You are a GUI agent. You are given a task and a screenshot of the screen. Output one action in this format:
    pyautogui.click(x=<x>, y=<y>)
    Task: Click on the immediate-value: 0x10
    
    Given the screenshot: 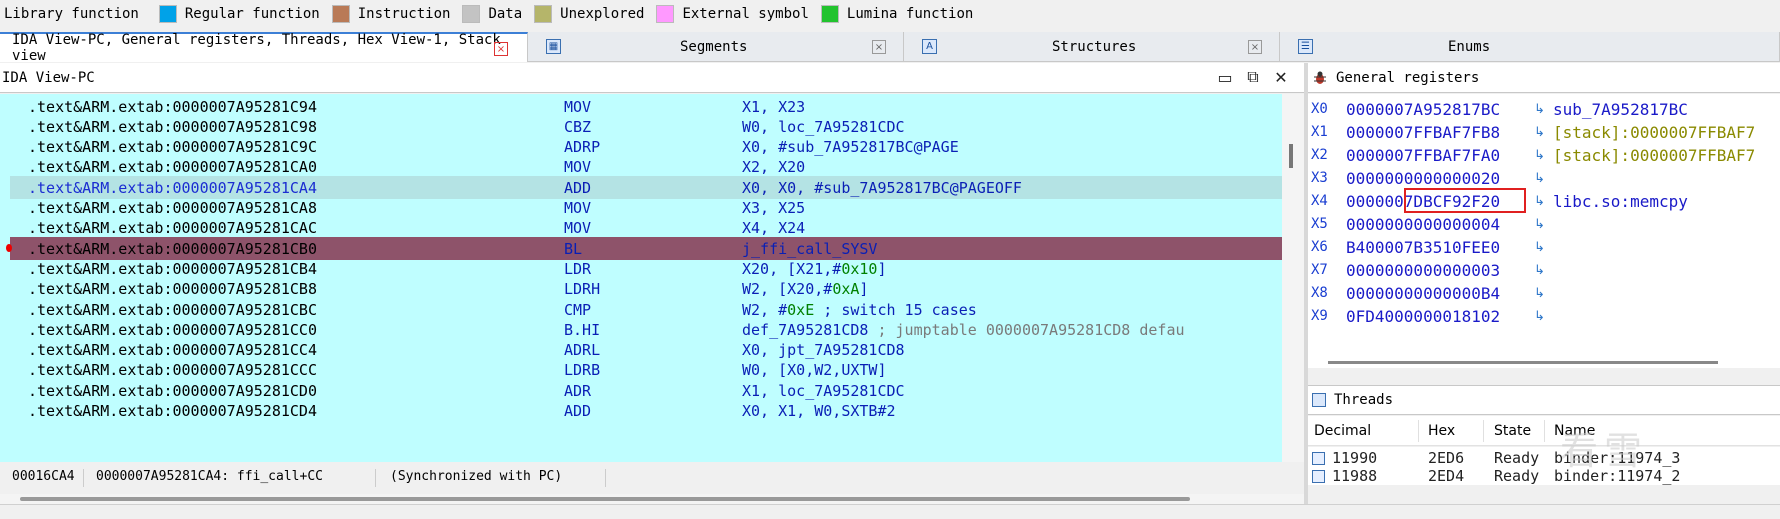 What is the action you would take?
    pyautogui.click(x=859, y=268)
    